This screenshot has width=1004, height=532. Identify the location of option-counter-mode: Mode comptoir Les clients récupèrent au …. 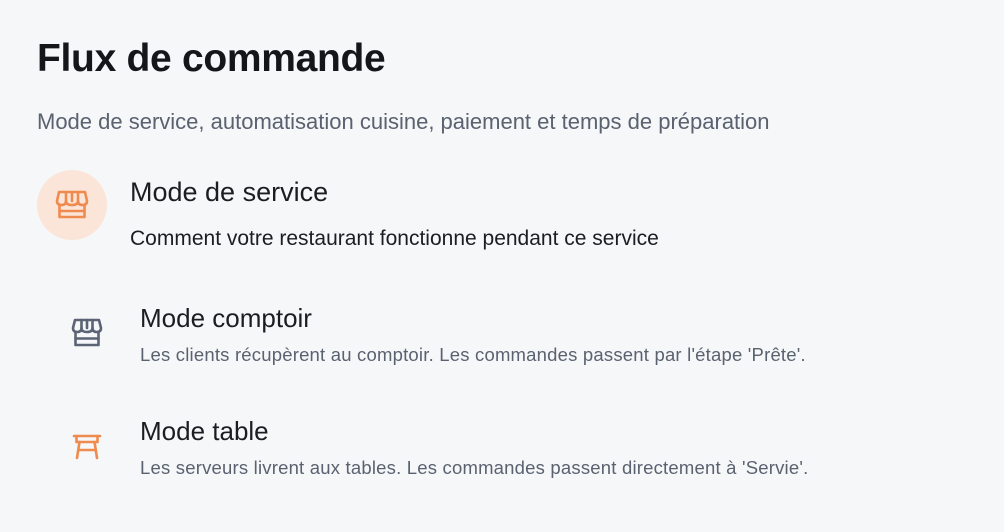
(526, 335).